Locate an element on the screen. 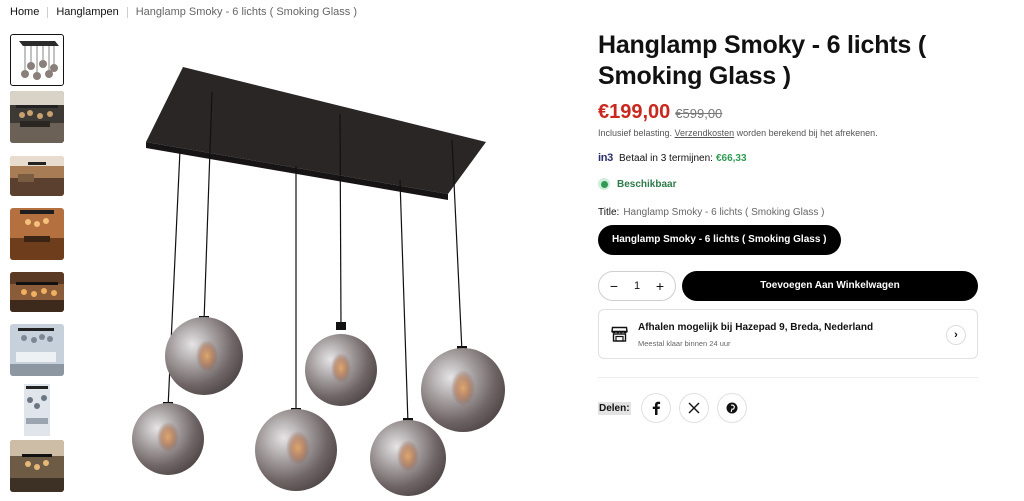 This screenshot has width=1024, height=501. in3-logo-icon: in3 is located at coordinates (605, 158).